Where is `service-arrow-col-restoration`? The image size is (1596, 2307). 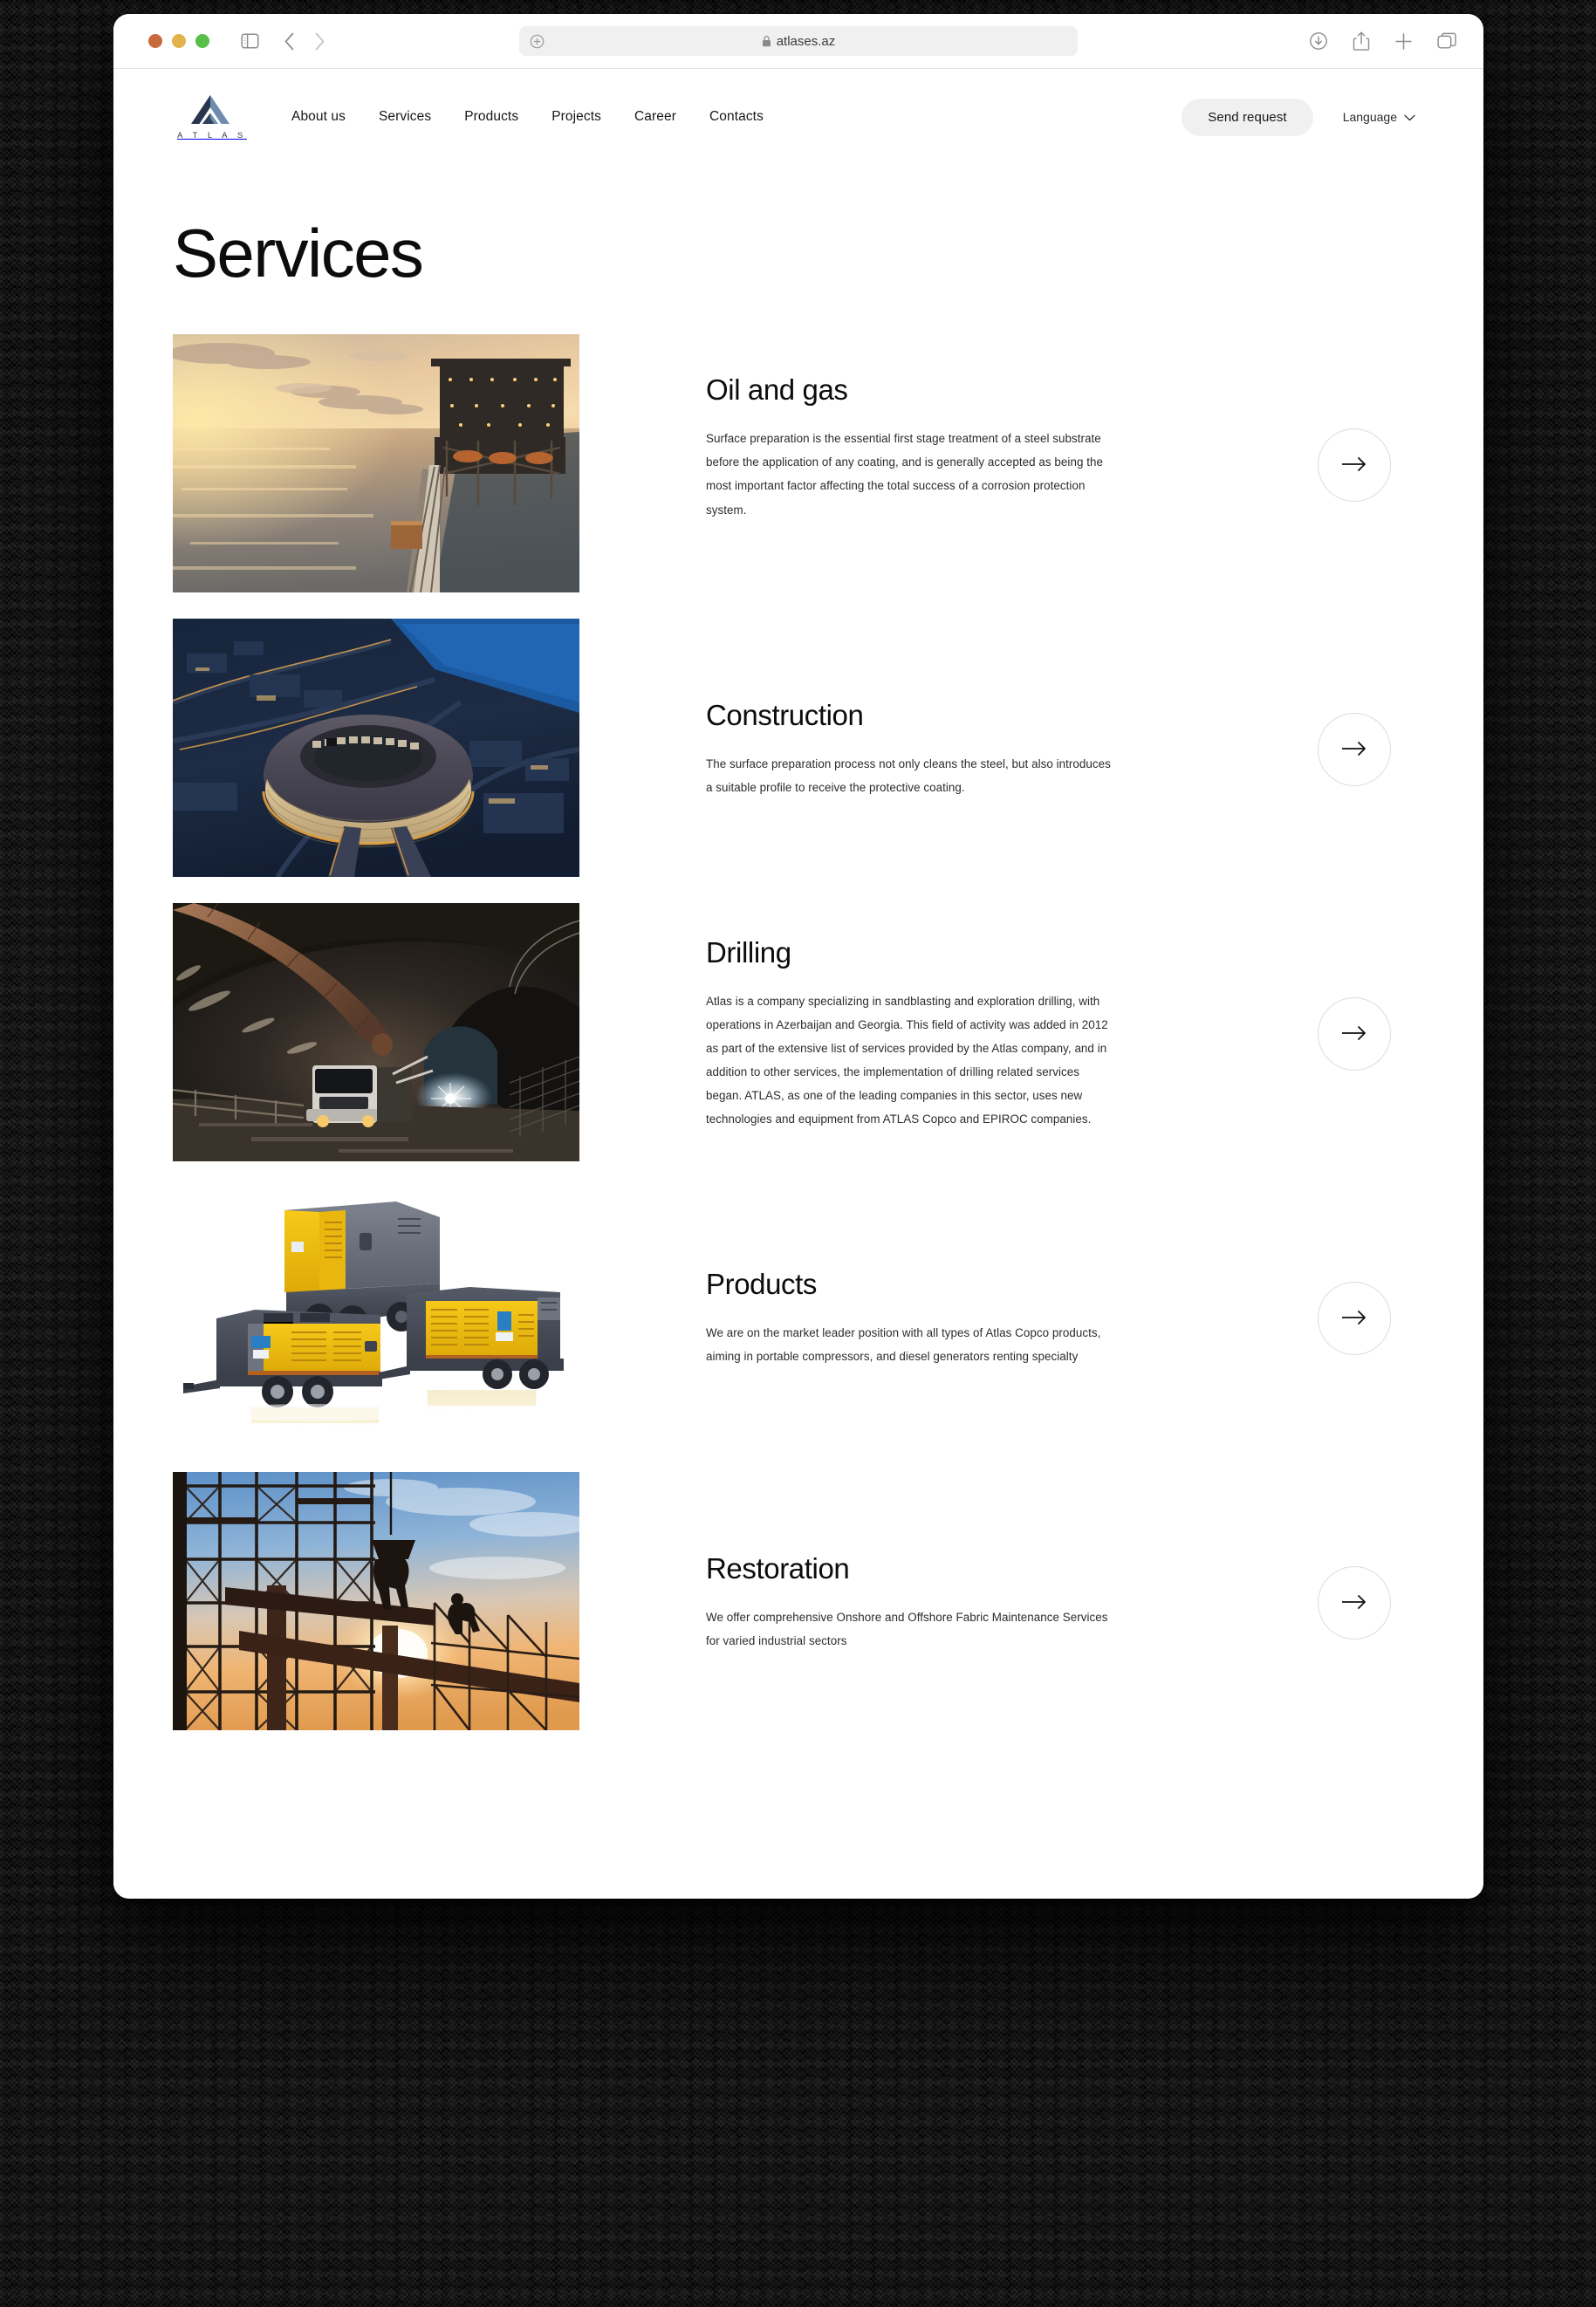 service-arrow-col-restoration is located at coordinates (1354, 1603).